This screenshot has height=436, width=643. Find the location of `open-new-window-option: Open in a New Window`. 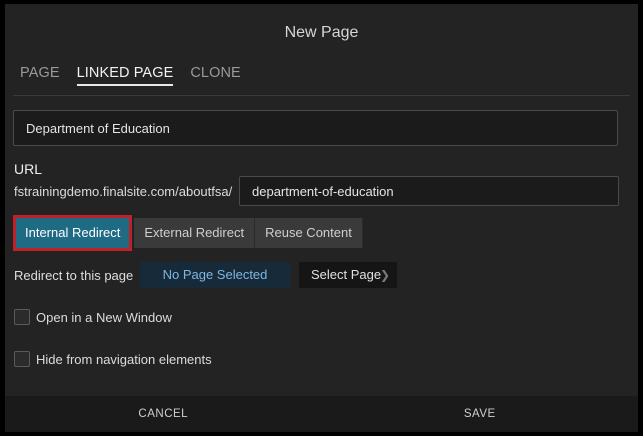

open-new-window-option: Open in a New Window is located at coordinates (93, 317).